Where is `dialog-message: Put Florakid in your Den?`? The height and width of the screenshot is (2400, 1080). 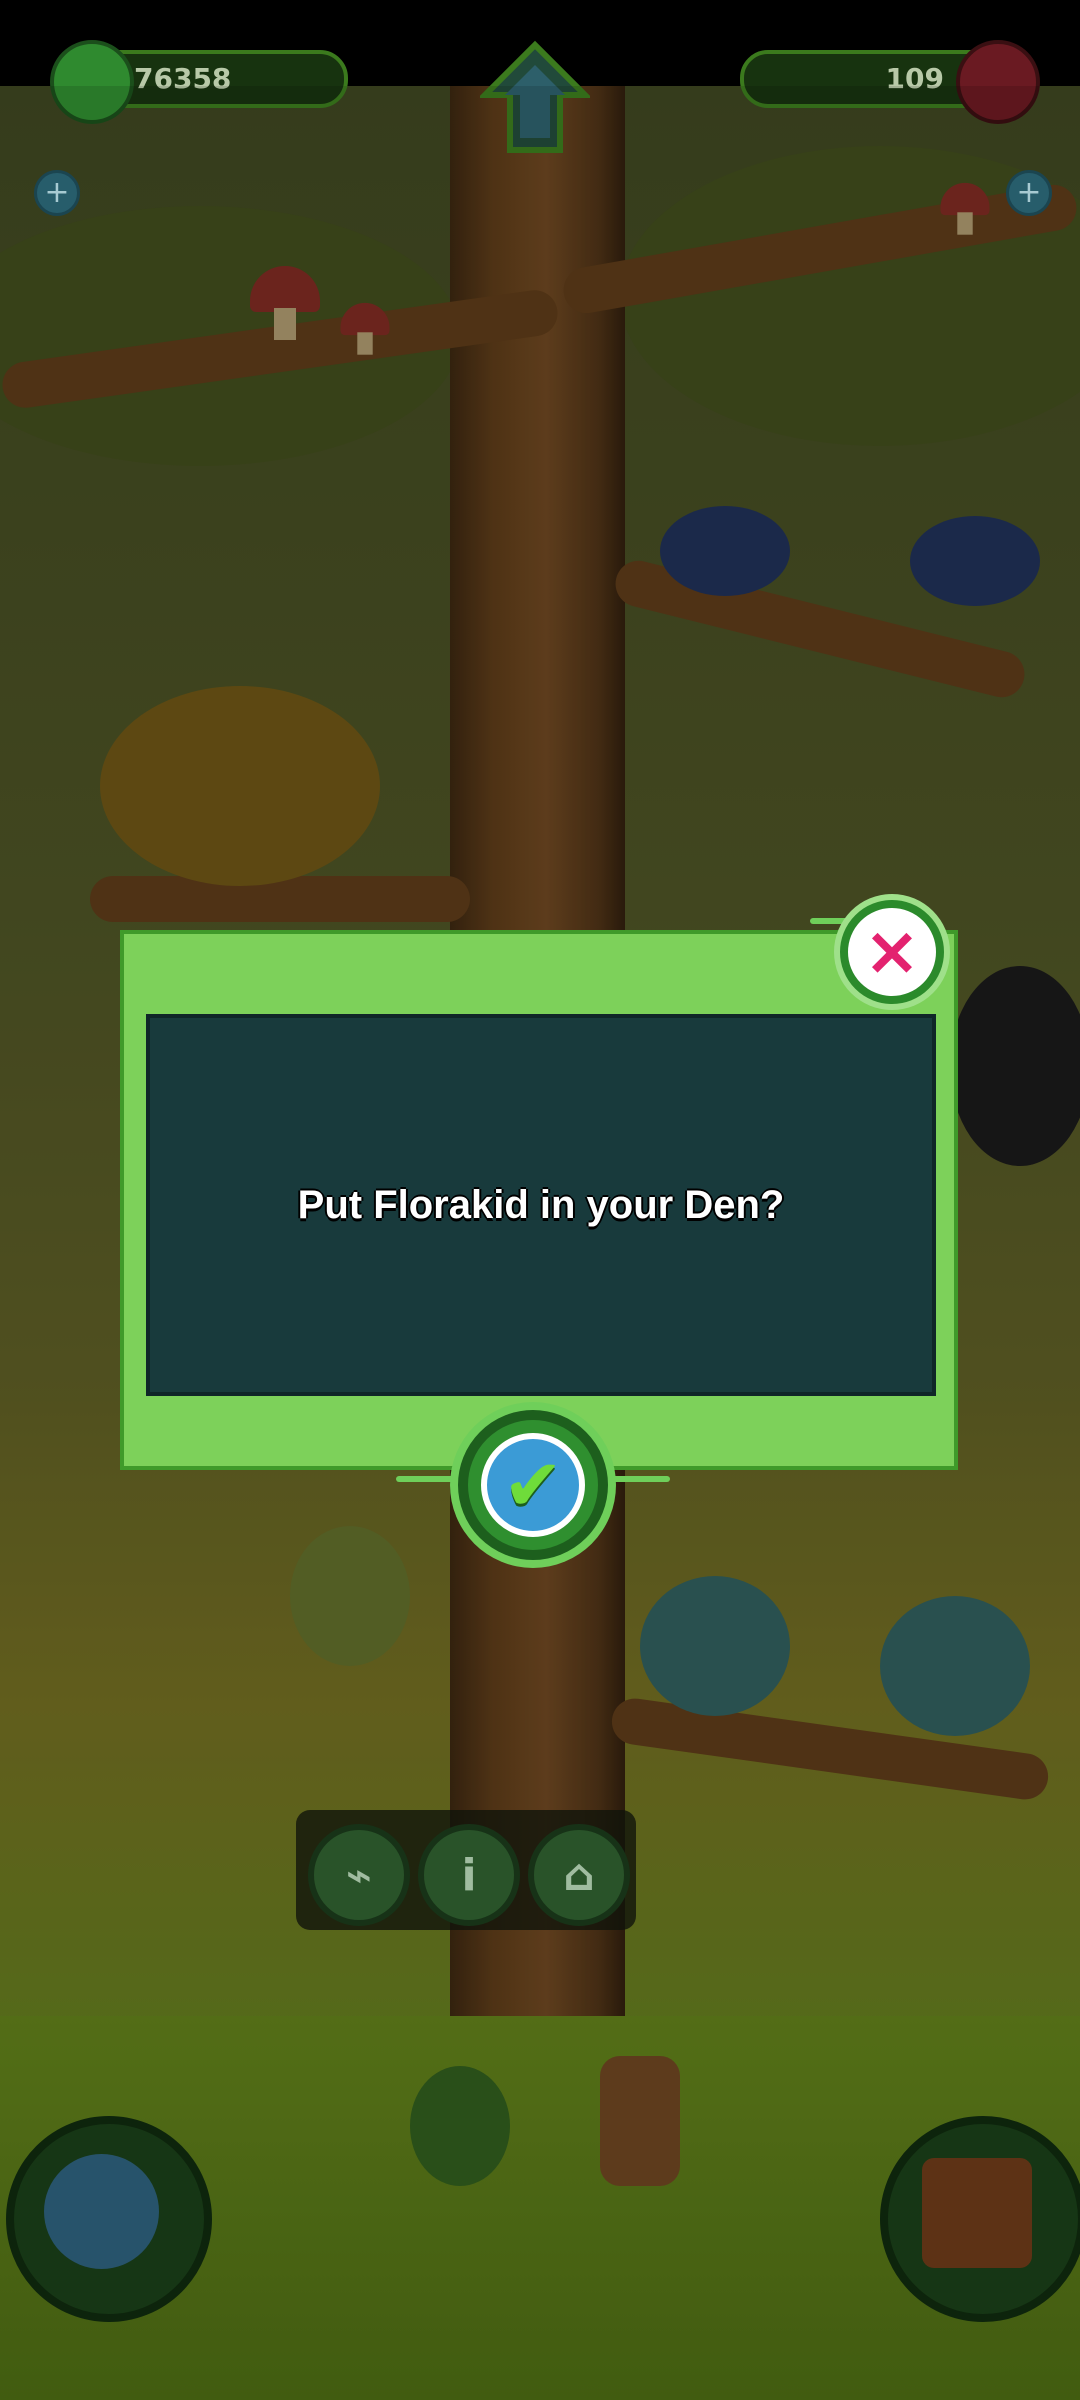
dialog-message: Put Florakid in your Den? is located at coordinates (541, 1204).